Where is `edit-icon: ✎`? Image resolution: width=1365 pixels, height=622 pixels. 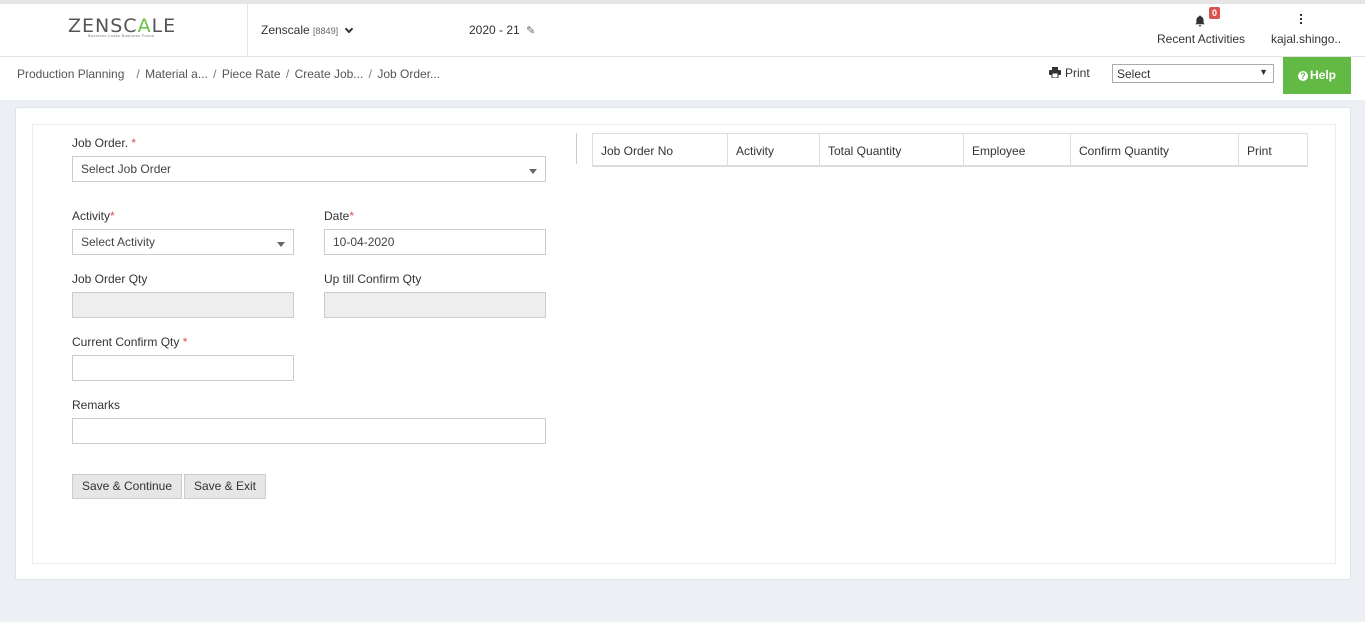 edit-icon: ✎ is located at coordinates (530, 30).